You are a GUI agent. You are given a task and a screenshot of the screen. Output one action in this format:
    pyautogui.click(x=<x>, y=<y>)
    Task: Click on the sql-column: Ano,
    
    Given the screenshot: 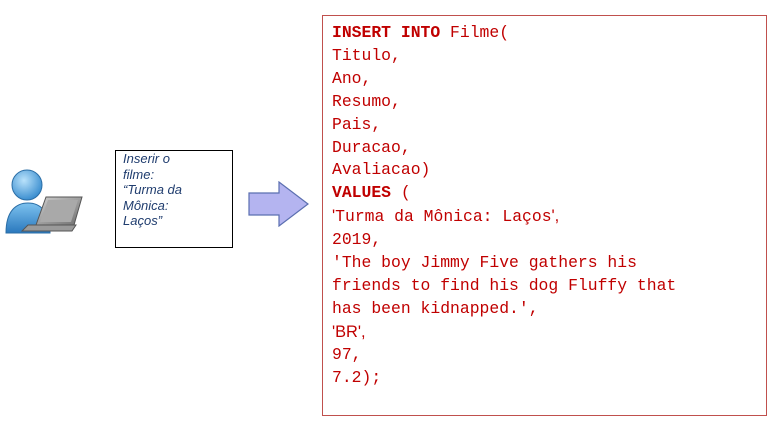 What is the action you would take?
    pyautogui.click(x=352, y=78)
    